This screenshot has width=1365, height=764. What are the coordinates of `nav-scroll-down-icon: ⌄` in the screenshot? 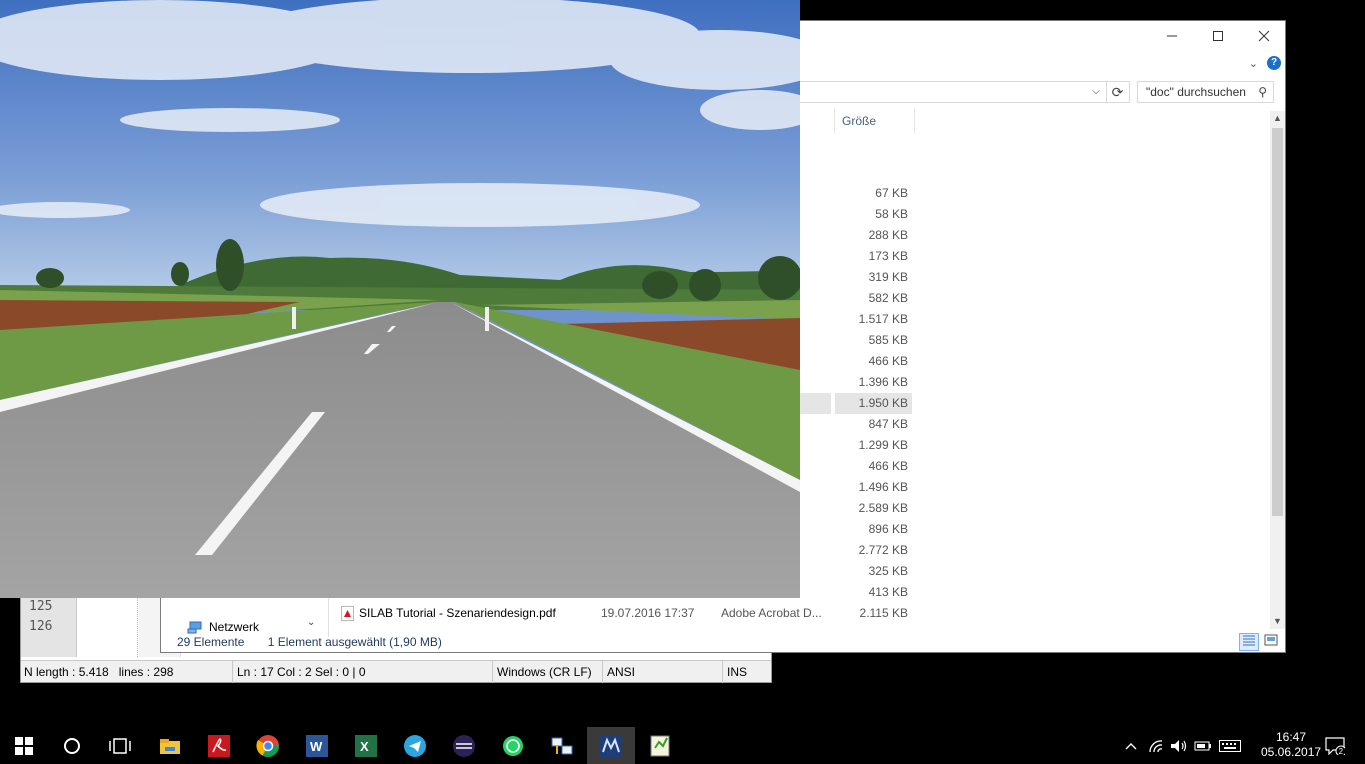 It's located at (311, 622).